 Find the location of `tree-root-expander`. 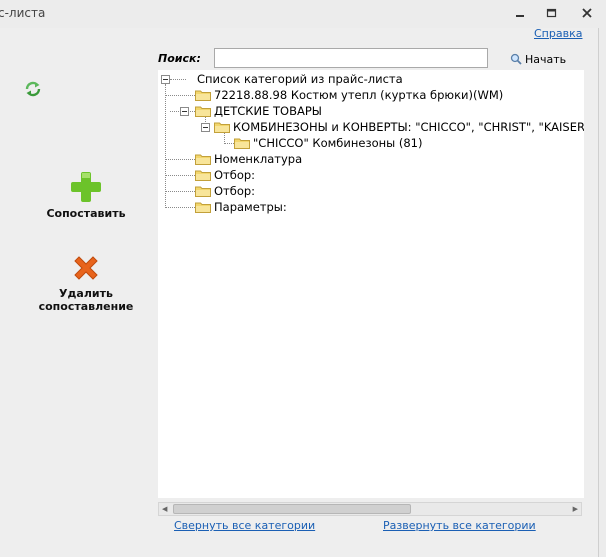

tree-root-expander is located at coordinates (165, 79).